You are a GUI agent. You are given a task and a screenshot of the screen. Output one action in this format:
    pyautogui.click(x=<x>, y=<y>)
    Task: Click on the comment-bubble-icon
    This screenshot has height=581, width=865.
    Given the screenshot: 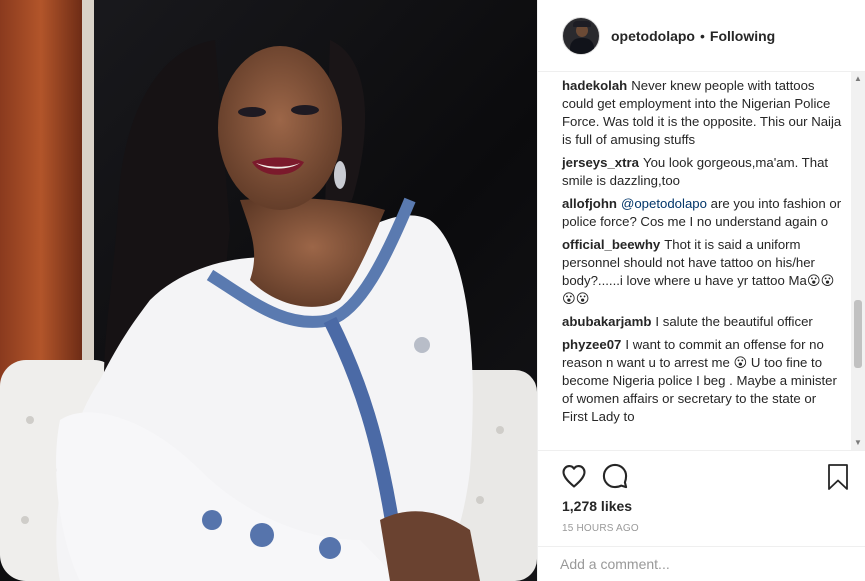 What is the action you would take?
    pyautogui.click(x=615, y=476)
    